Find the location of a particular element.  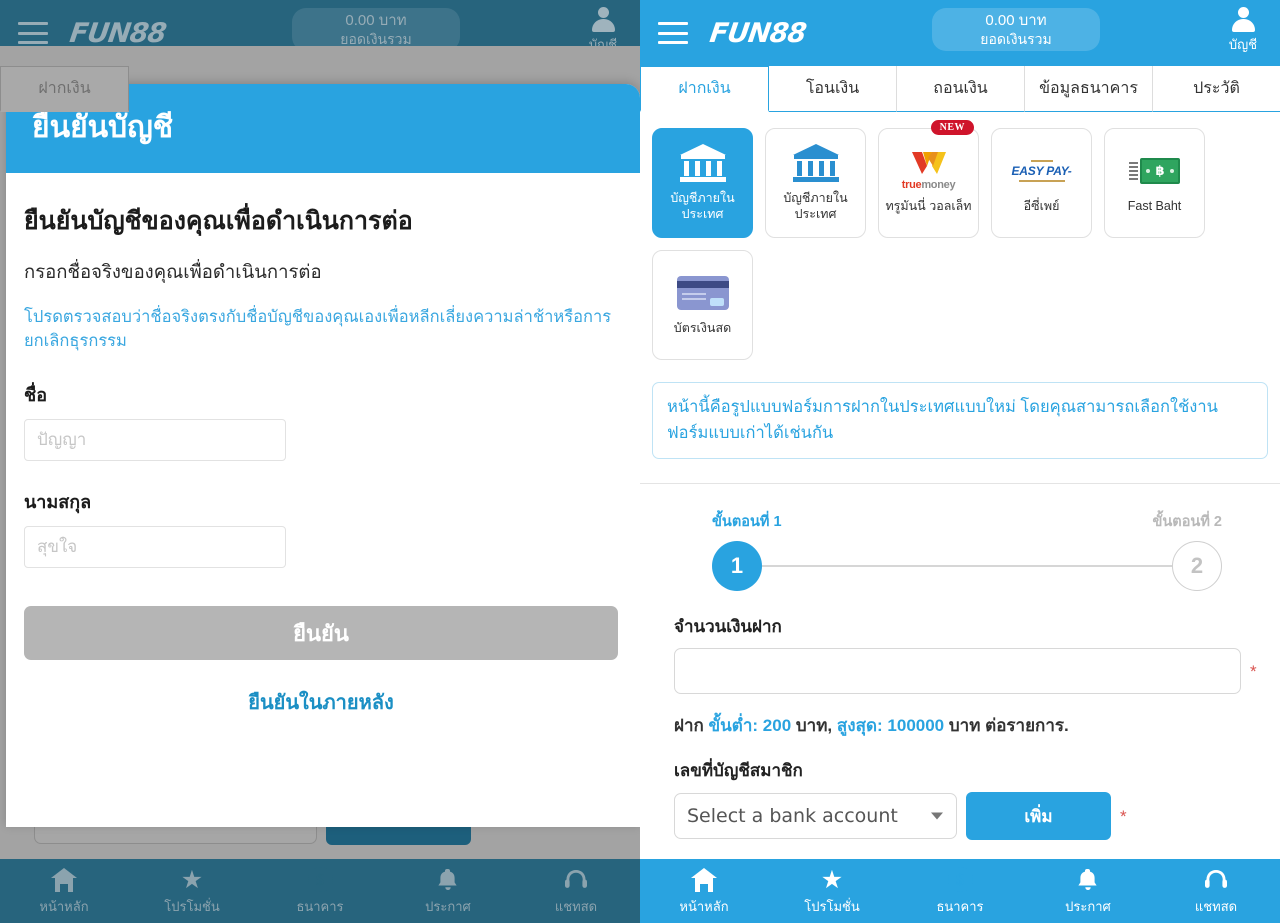

payment-method-label: อีซี่เพย์ is located at coordinates (1041, 205).